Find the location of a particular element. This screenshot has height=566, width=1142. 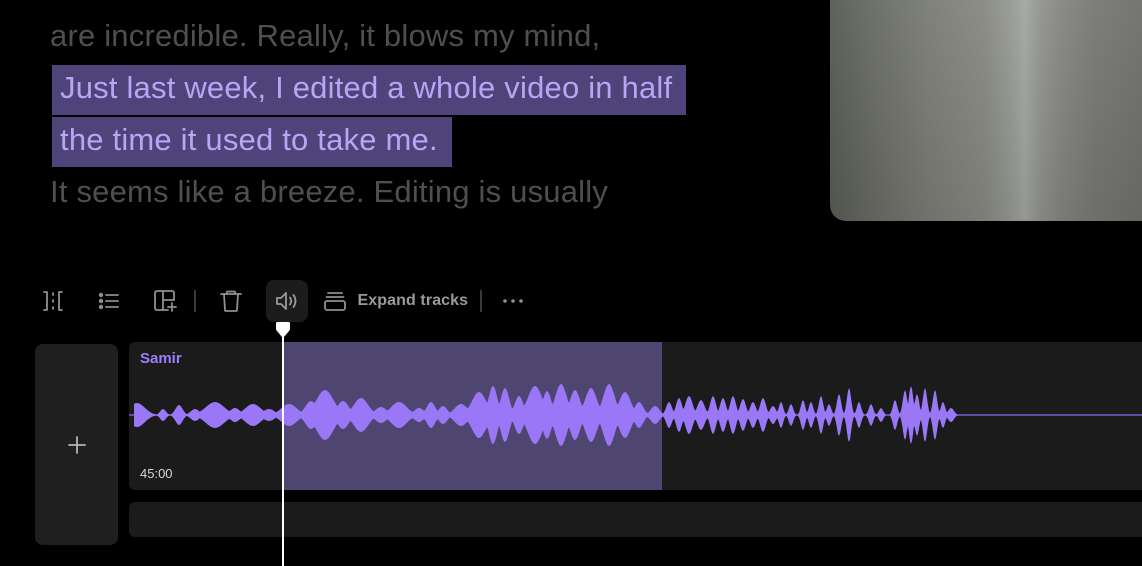

volume-icon is located at coordinates (285, 301).